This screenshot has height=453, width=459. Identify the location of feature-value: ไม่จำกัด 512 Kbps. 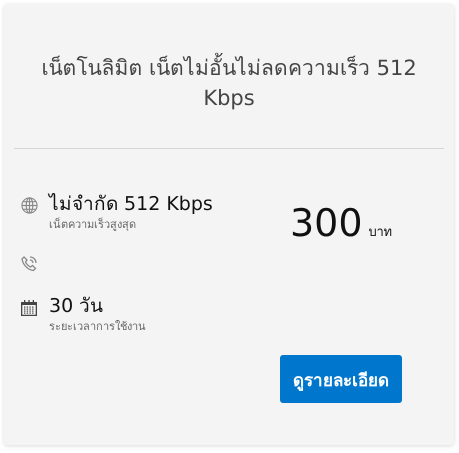
(131, 204).